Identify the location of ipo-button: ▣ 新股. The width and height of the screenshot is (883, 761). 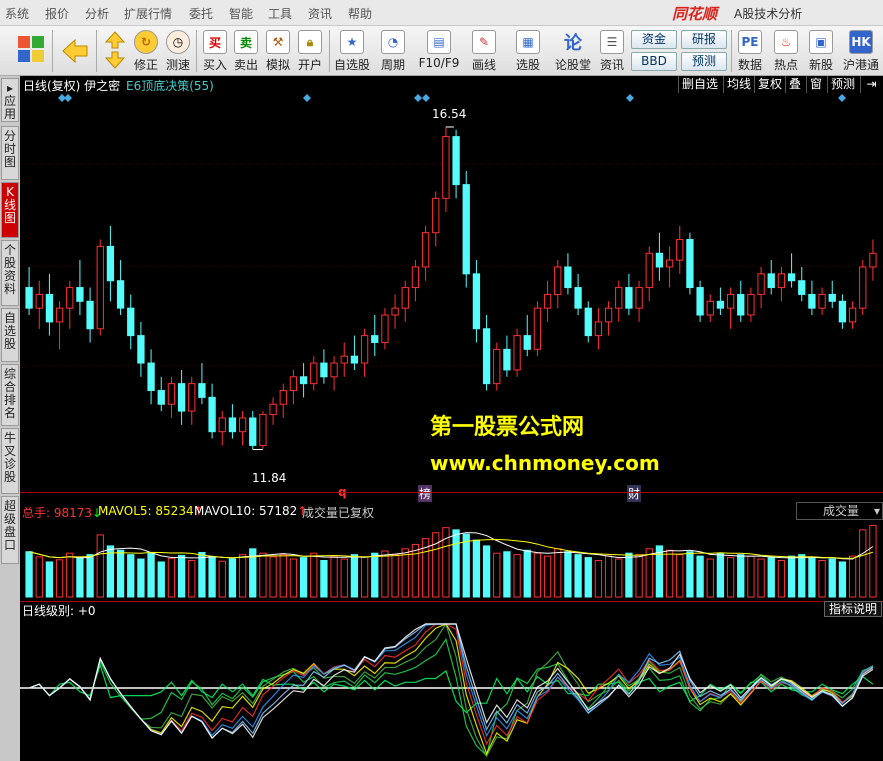
(821, 51).